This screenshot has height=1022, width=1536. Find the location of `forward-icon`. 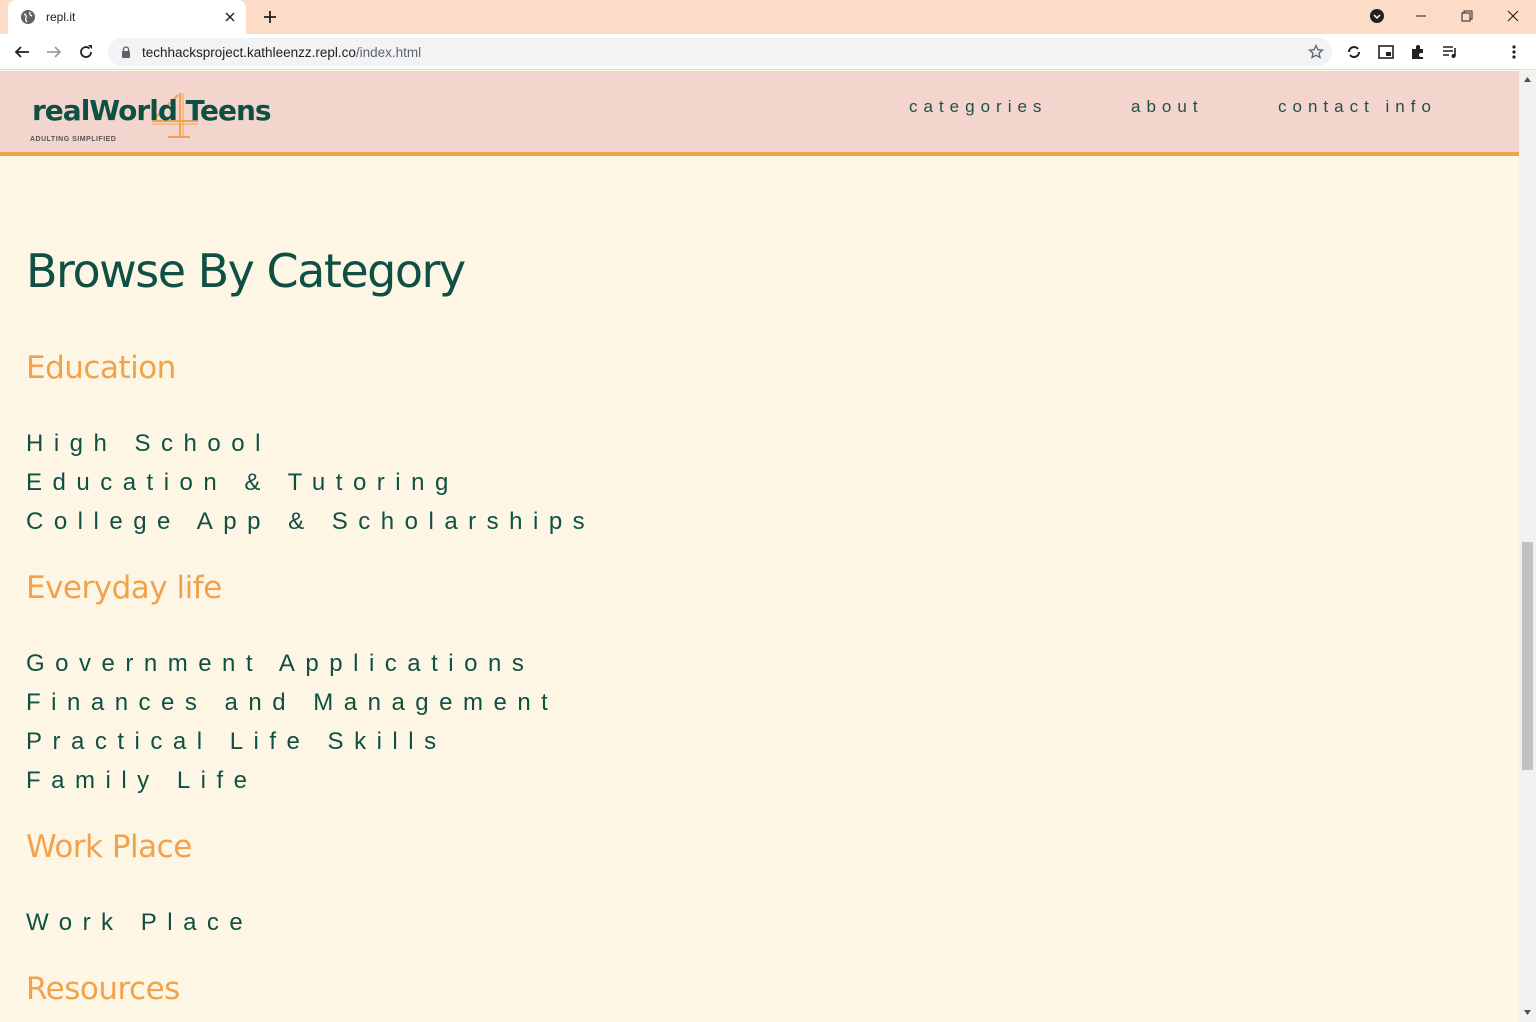

forward-icon is located at coordinates (54, 52).